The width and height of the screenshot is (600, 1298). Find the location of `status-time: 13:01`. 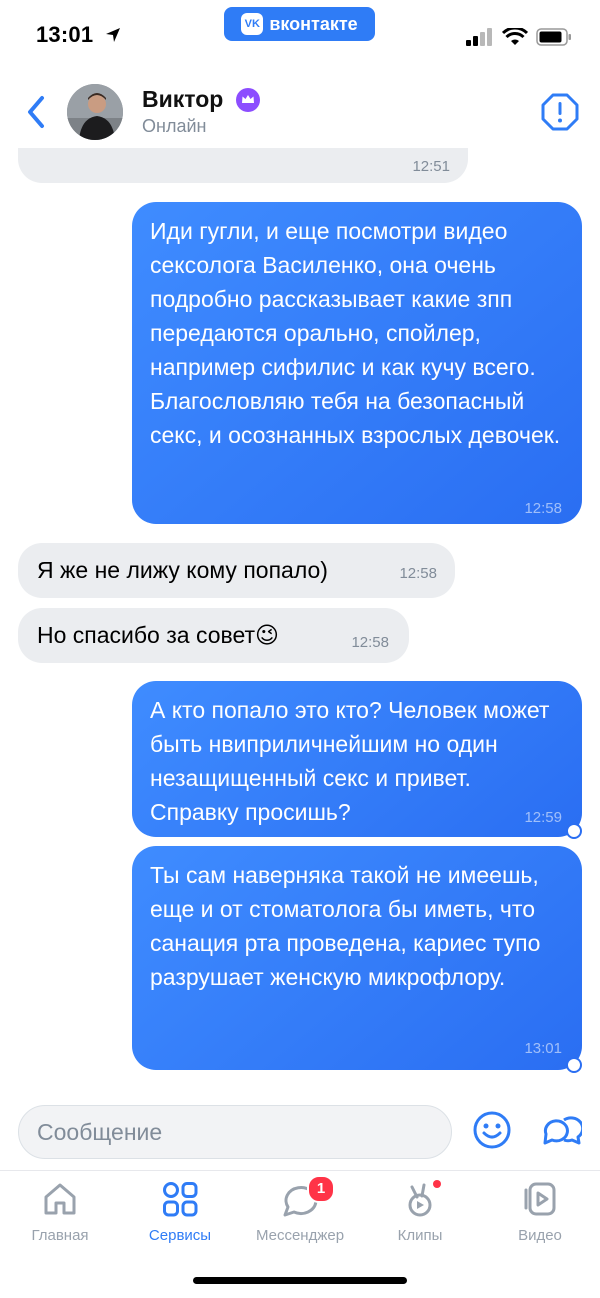

status-time: 13:01 is located at coordinates (79, 35).